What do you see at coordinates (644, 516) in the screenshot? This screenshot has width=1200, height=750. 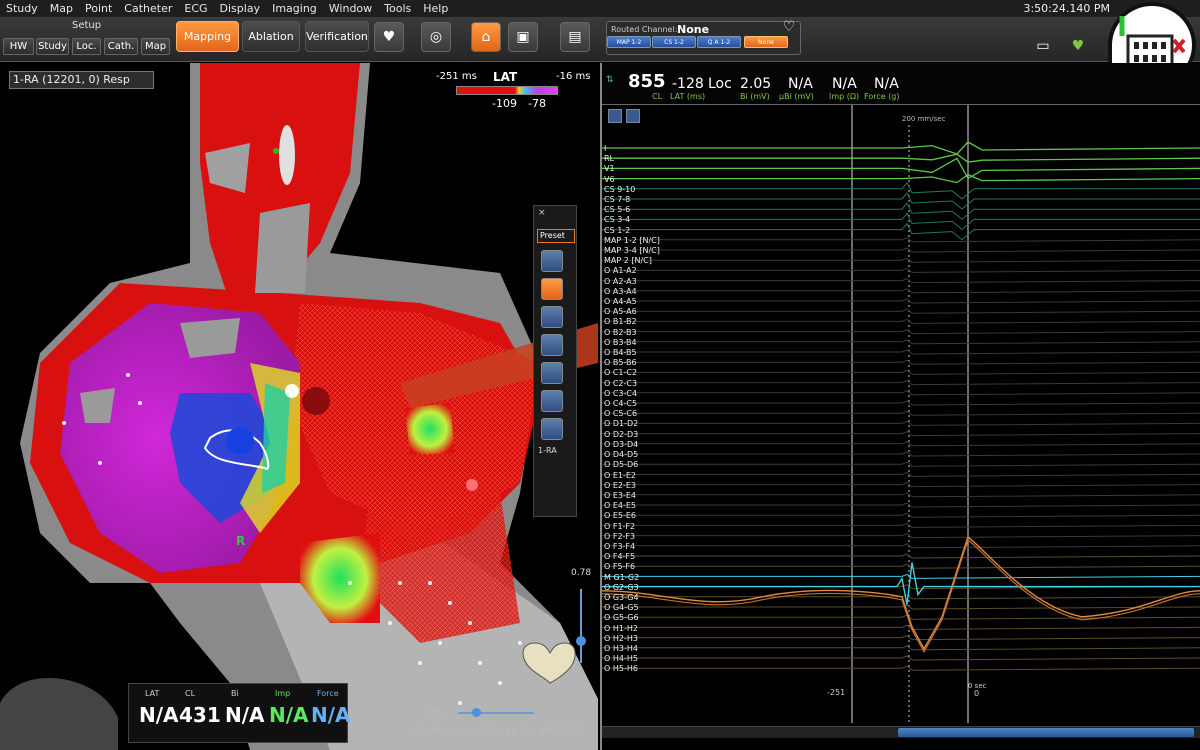 I see `lead-label: O E5-E6` at bounding box center [644, 516].